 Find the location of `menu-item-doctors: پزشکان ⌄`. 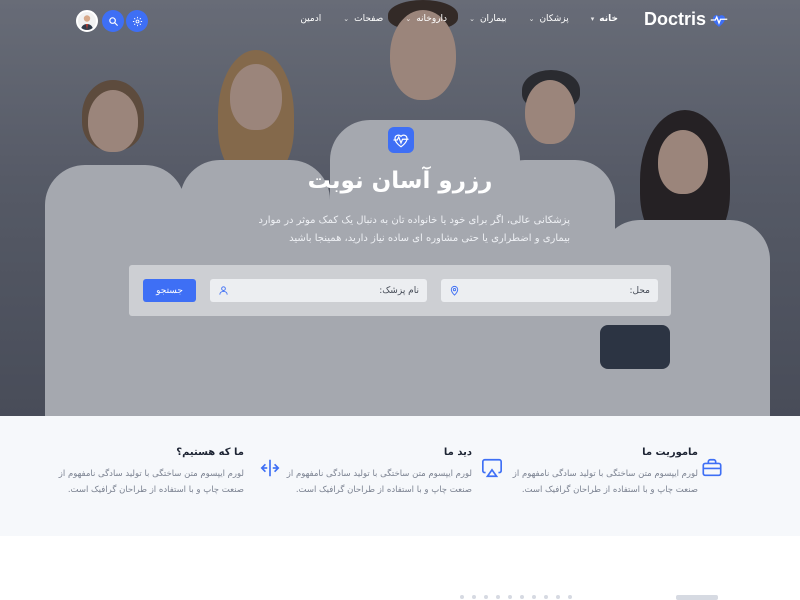

menu-item-doctors: پزشکان ⌄ is located at coordinates (549, 19).